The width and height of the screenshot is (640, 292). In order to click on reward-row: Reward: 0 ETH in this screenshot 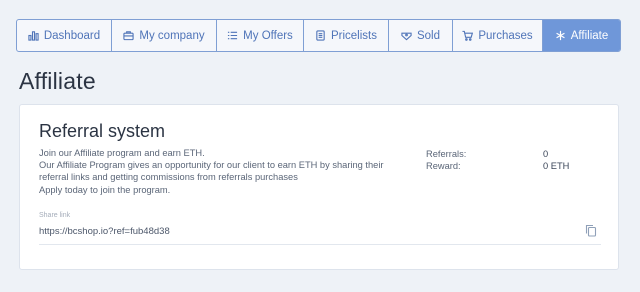, I will do `click(497, 166)`.